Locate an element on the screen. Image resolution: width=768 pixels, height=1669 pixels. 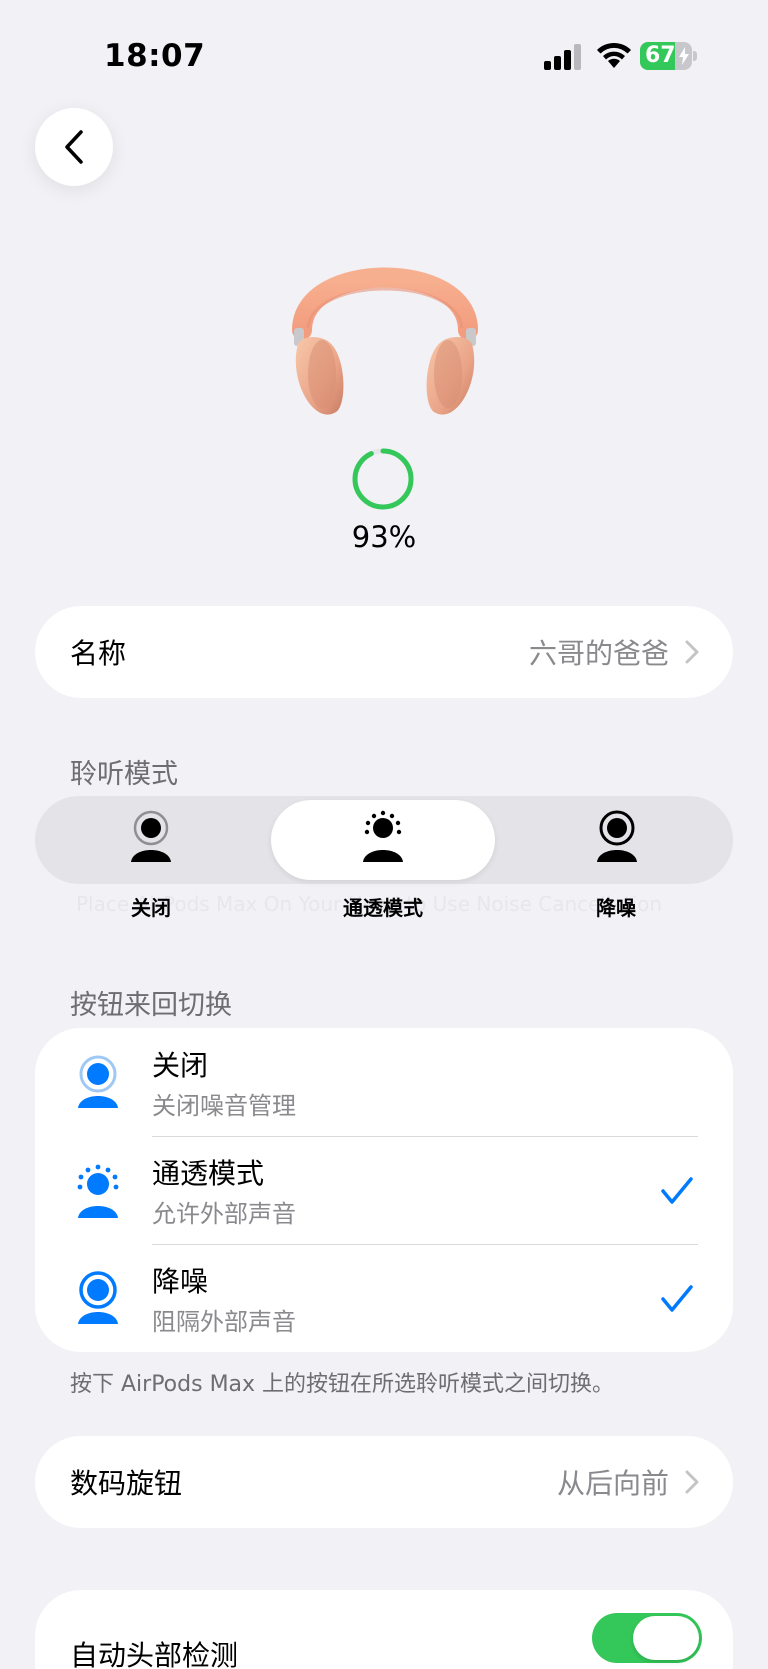
cycle-item-off-title: 关闭 is located at coordinates (180, 1064).